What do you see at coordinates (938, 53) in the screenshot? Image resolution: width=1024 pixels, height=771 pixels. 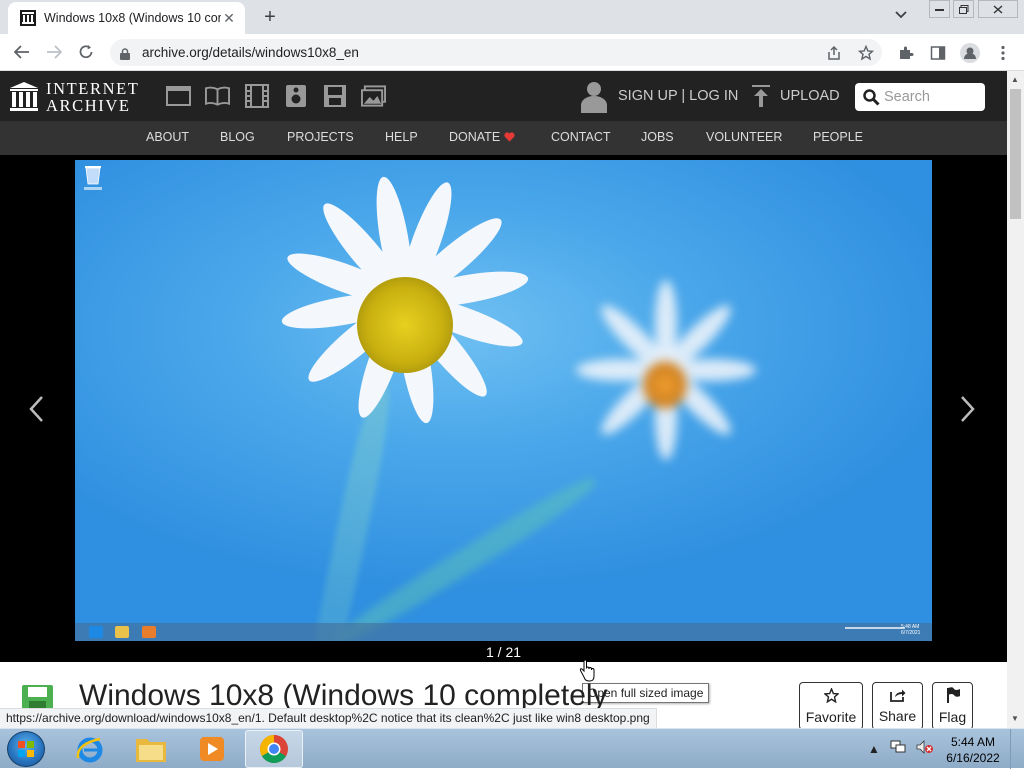 I see `side-panel-icon` at bounding box center [938, 53].